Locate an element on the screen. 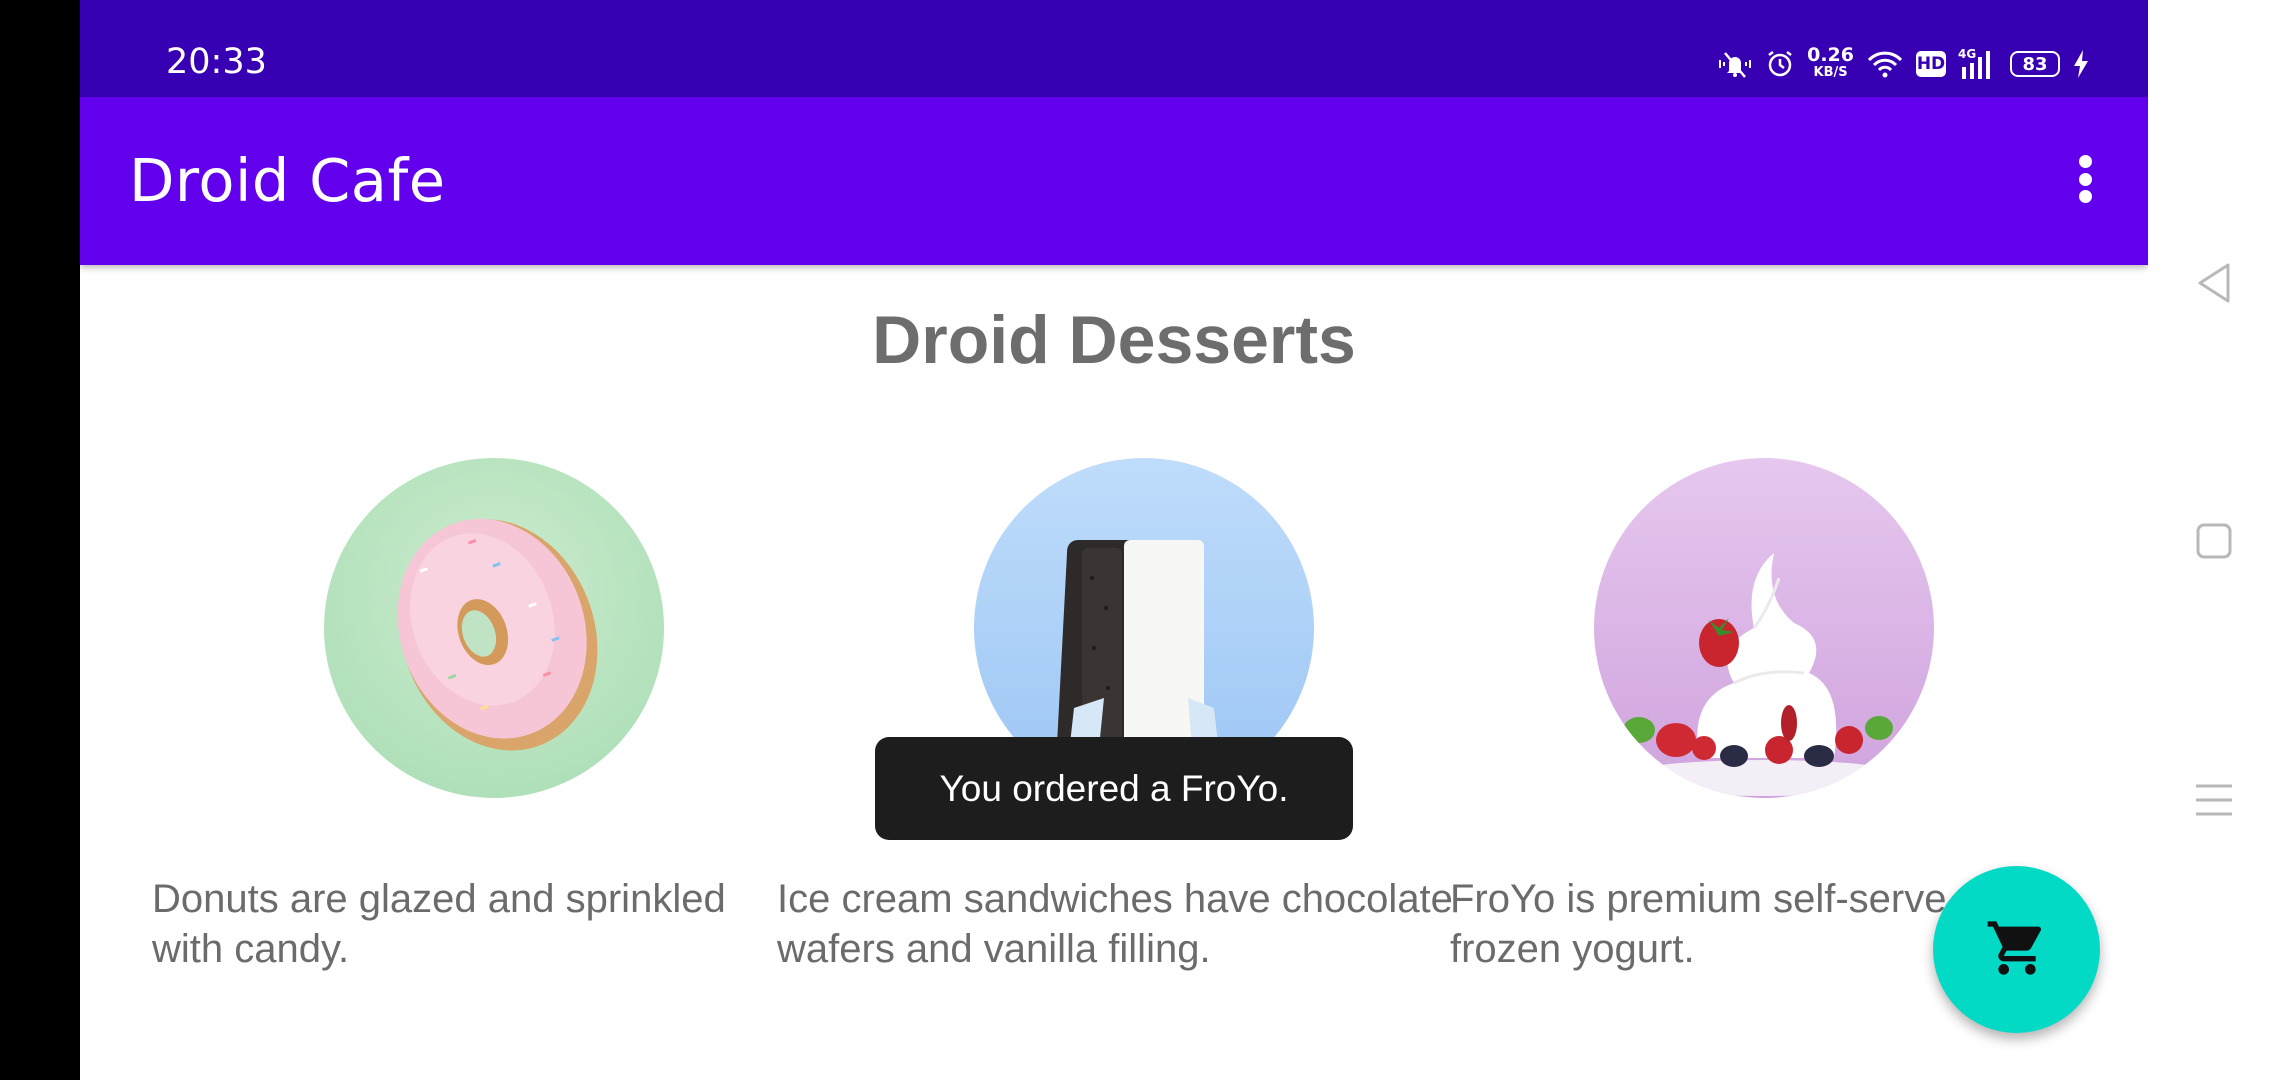 The height and width of the screenshot is (1080, 2280). left-black-bar is located at coordinates (40, 540).